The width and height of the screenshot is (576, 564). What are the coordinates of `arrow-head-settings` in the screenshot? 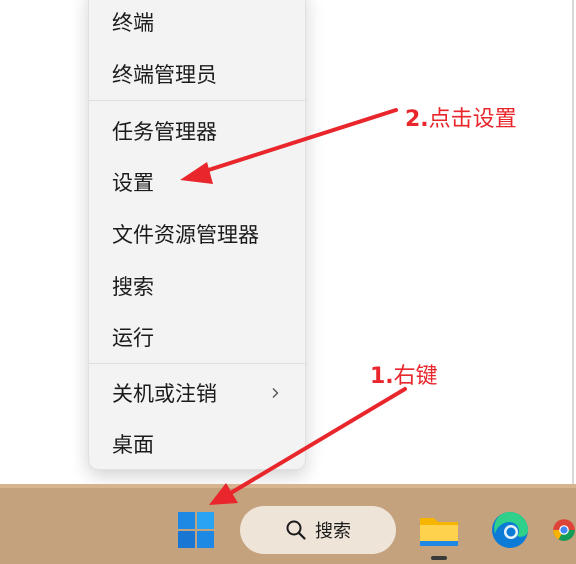 It's located at (196, 173).